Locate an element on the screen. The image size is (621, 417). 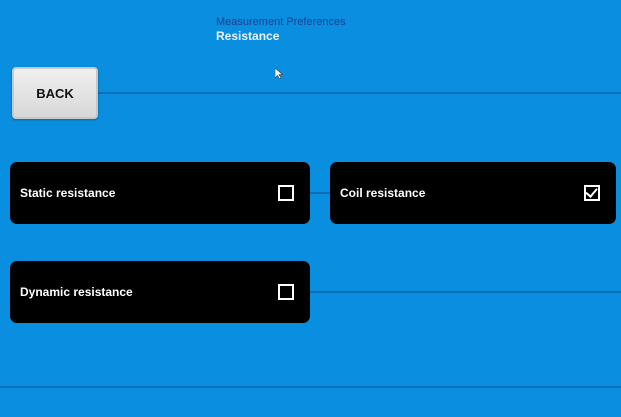
back-button: BACK is located at coordinates (55, 93).